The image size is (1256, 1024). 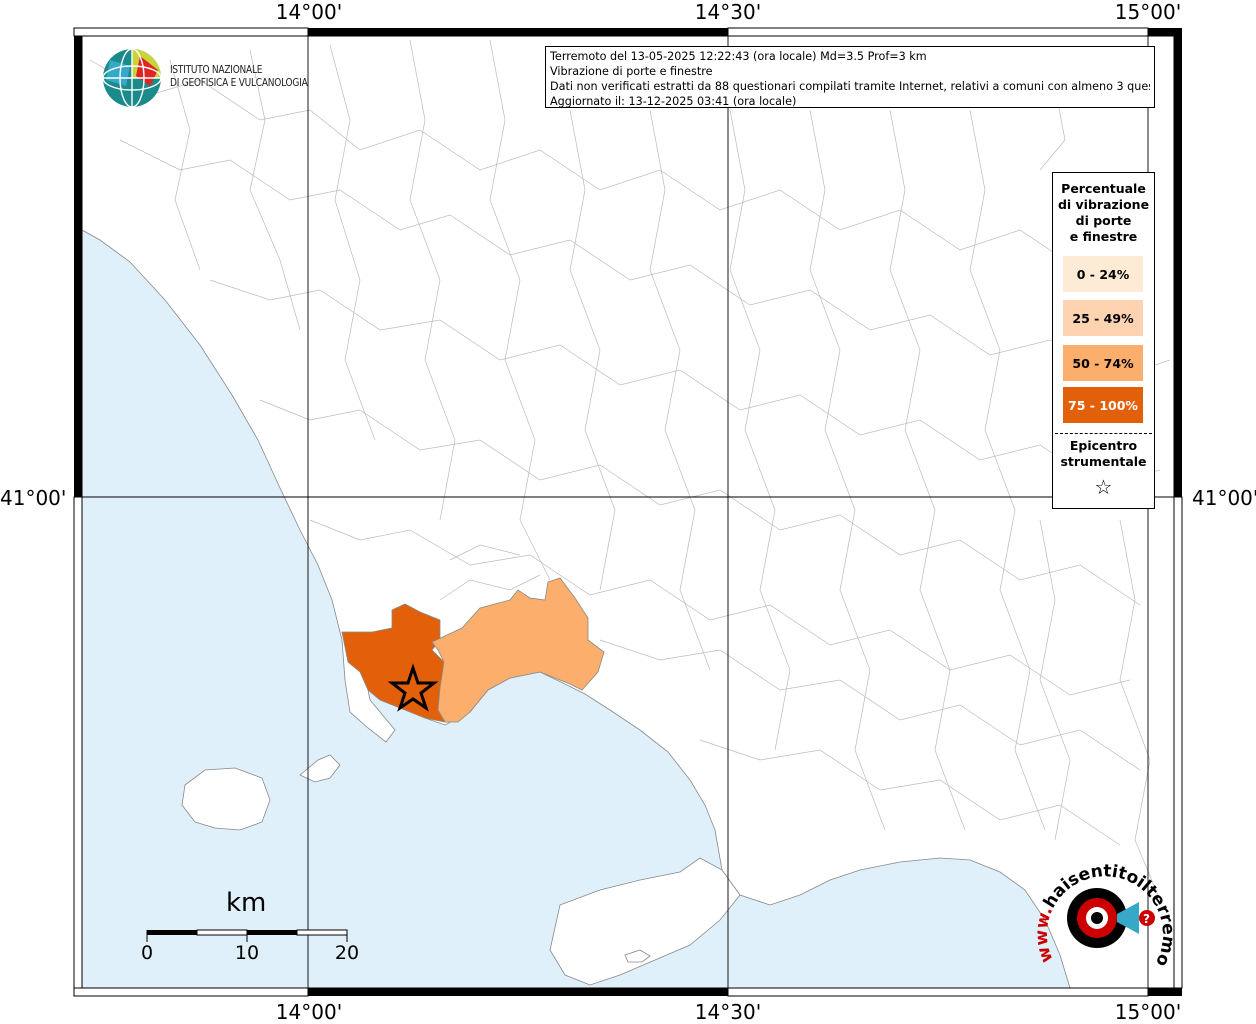 I want to click on top-tick-3: 15°00', so click(x=1148, y=12).